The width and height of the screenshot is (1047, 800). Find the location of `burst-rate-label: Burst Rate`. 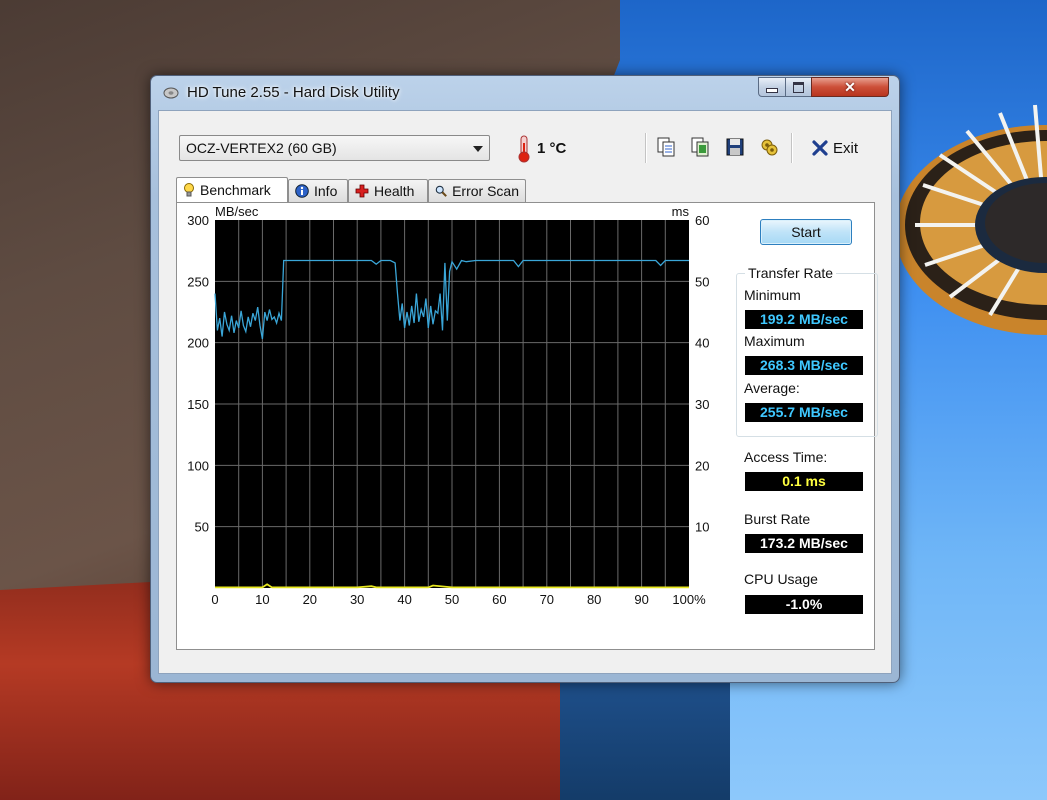

burst-rate-label: Burst Rate is located at coordinates (777, 519).